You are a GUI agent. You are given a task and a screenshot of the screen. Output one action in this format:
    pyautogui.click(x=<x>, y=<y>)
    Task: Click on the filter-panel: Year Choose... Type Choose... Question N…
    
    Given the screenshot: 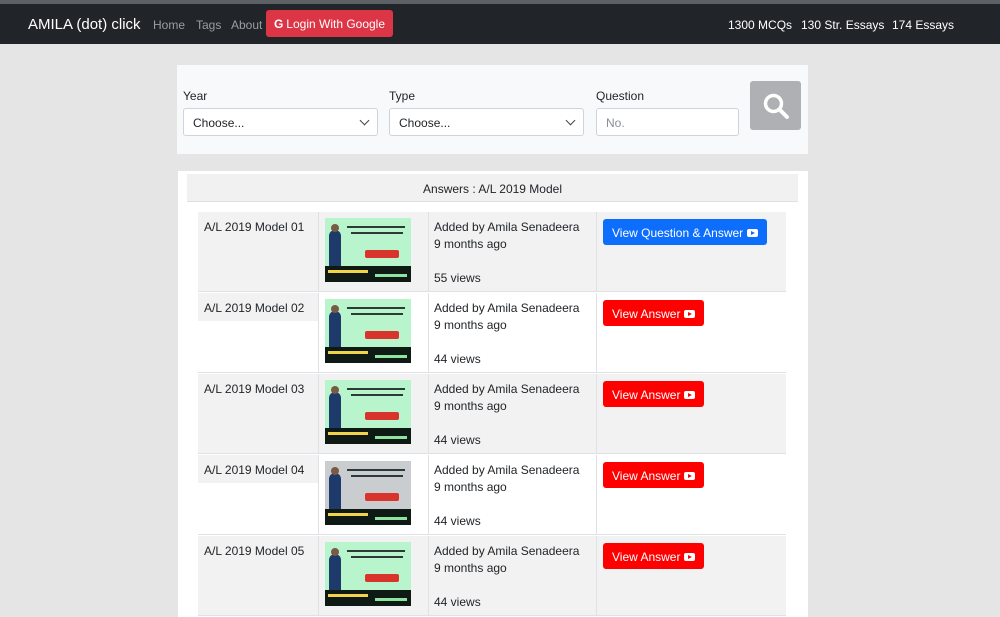 What is the action you would take?
    pyautogui.click(x=492, y=109)
    